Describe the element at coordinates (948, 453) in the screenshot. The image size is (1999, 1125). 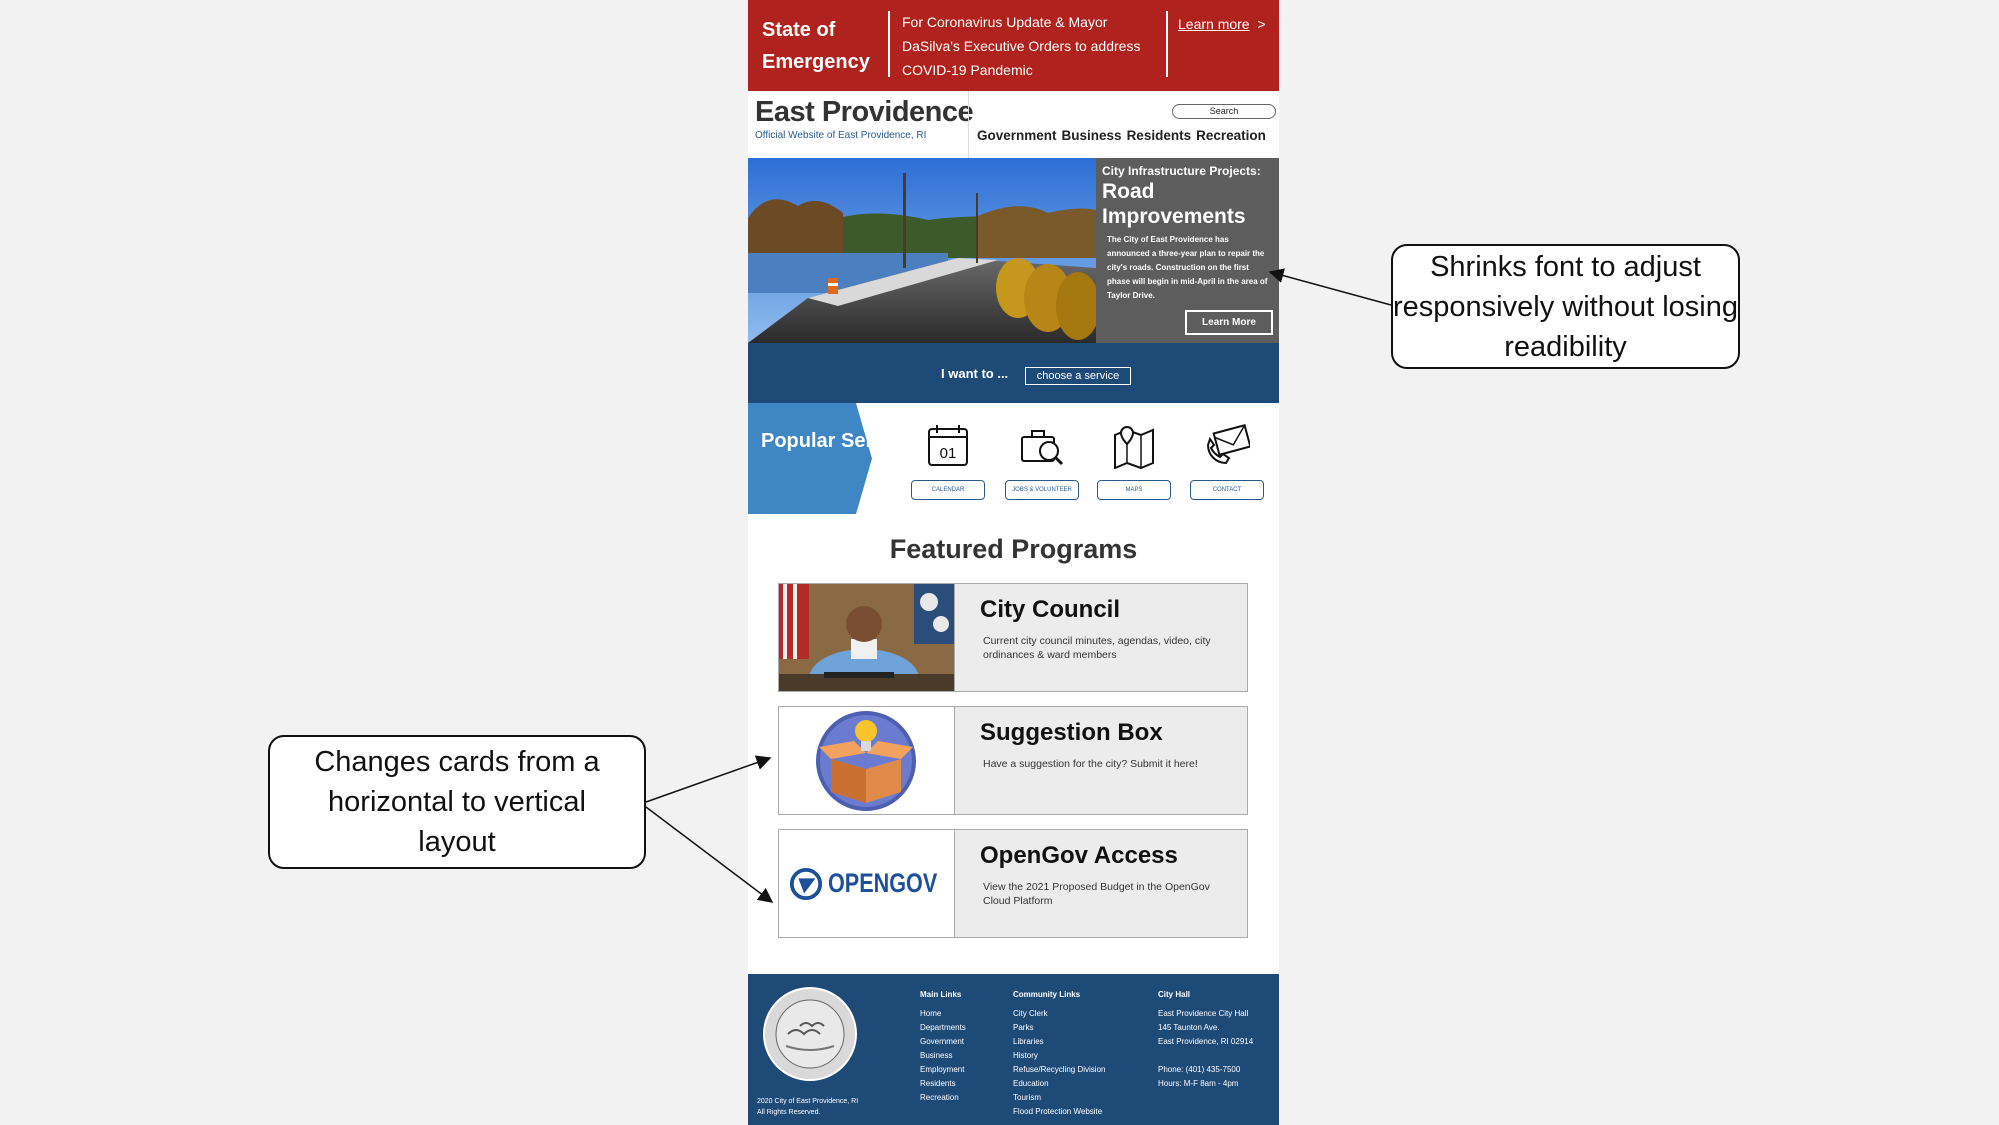
I see `calendar-date: 01` at that location.